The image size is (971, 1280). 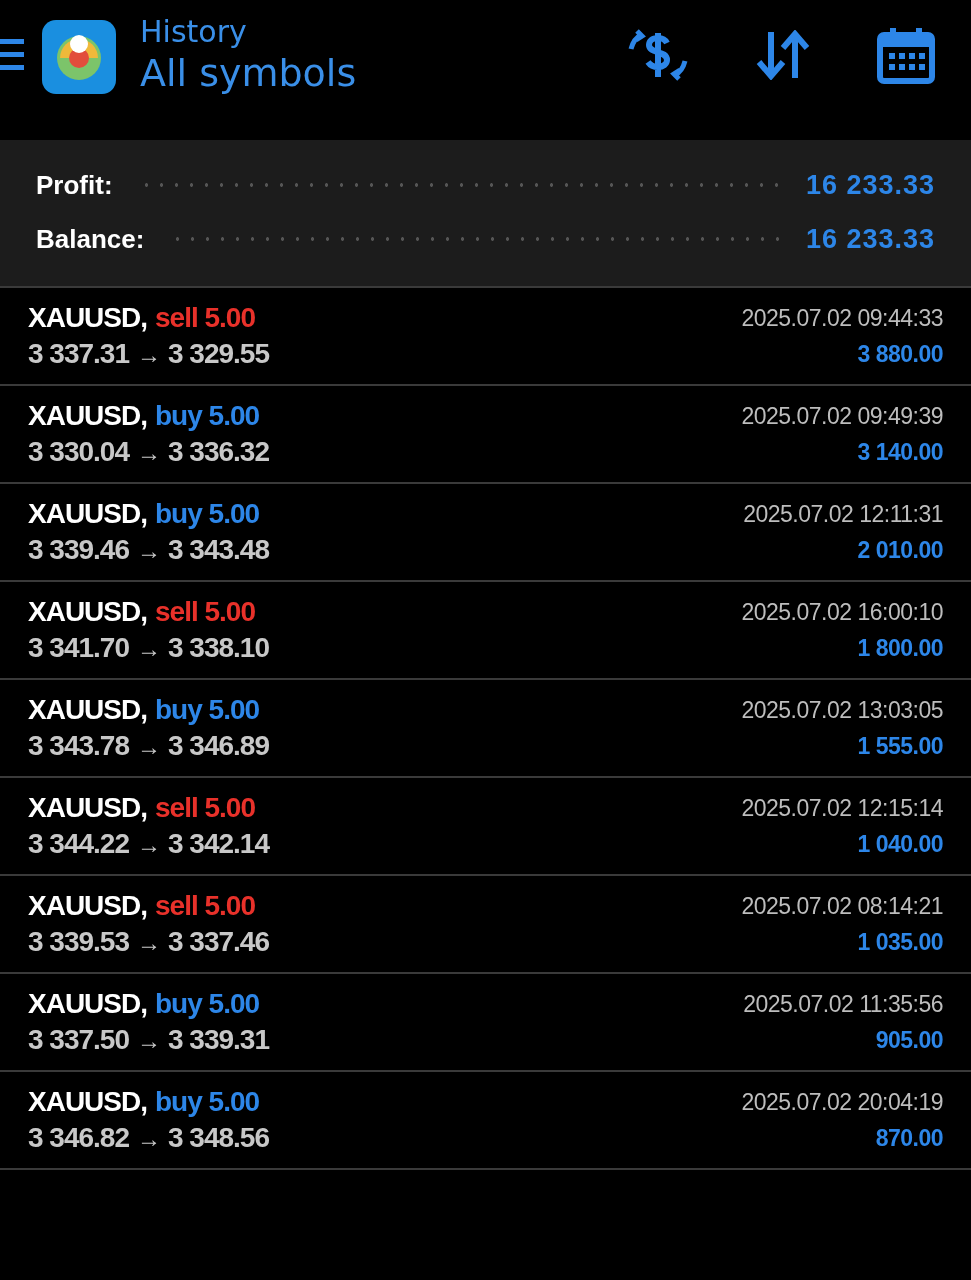 I want to click on menu-icon, so click(x=12, y=55).